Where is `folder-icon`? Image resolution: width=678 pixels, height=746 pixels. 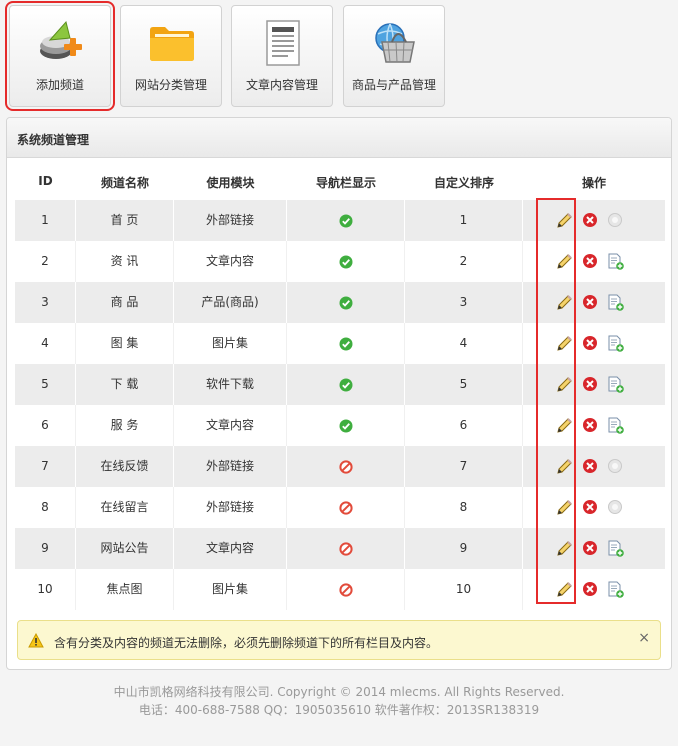
folder-icon is located at coordinates (172, 44).